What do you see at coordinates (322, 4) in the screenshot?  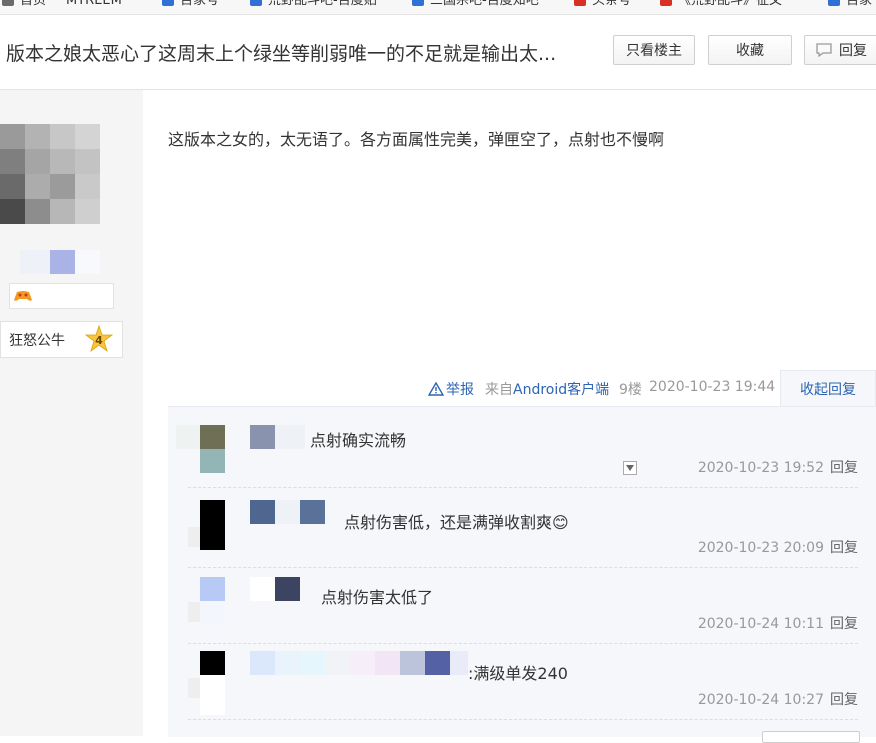 I see `bookmark-label: 荒野乱斗吧-百度贴` at bounding box center [322, 4].